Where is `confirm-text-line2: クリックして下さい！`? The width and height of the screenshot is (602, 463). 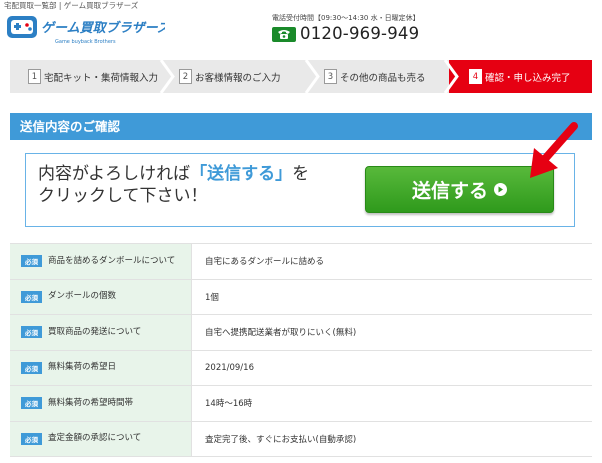
confirm-text-line2: クリックして下さい！ is located at coordinates (123, 196).